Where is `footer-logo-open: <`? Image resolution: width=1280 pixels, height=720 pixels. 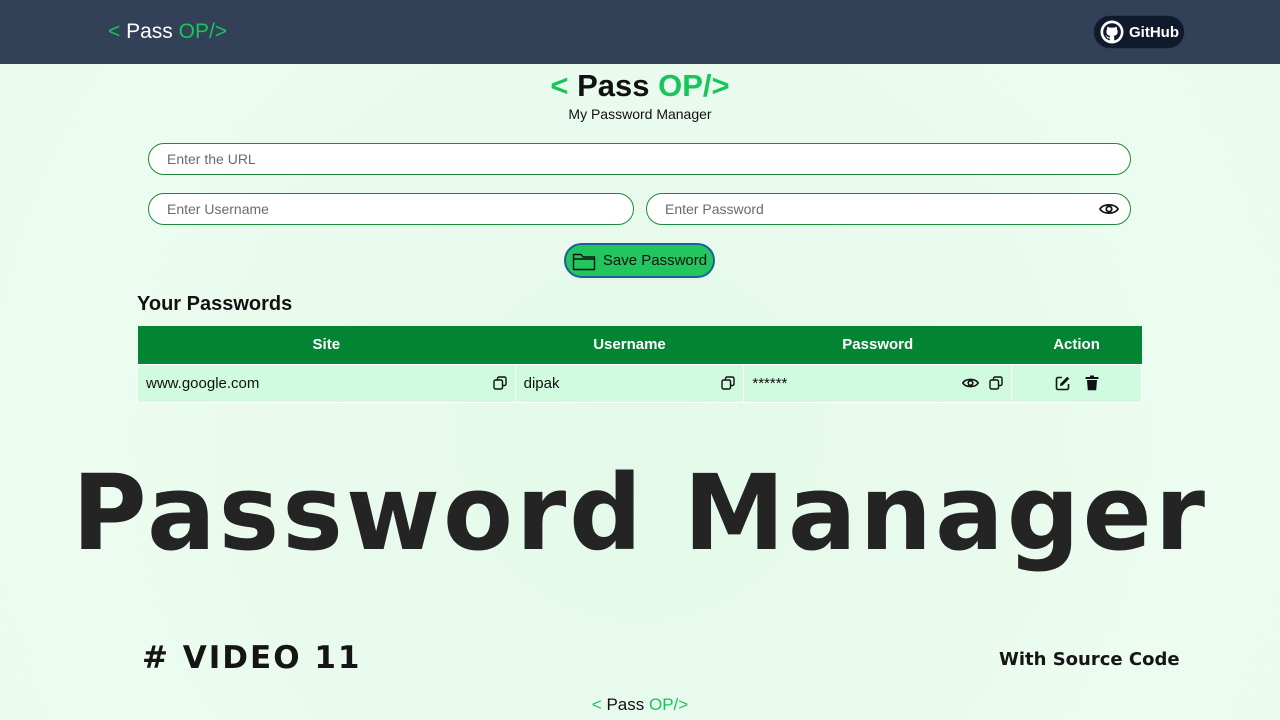 footer-logo-open: < is located at coordinates (599, 704).